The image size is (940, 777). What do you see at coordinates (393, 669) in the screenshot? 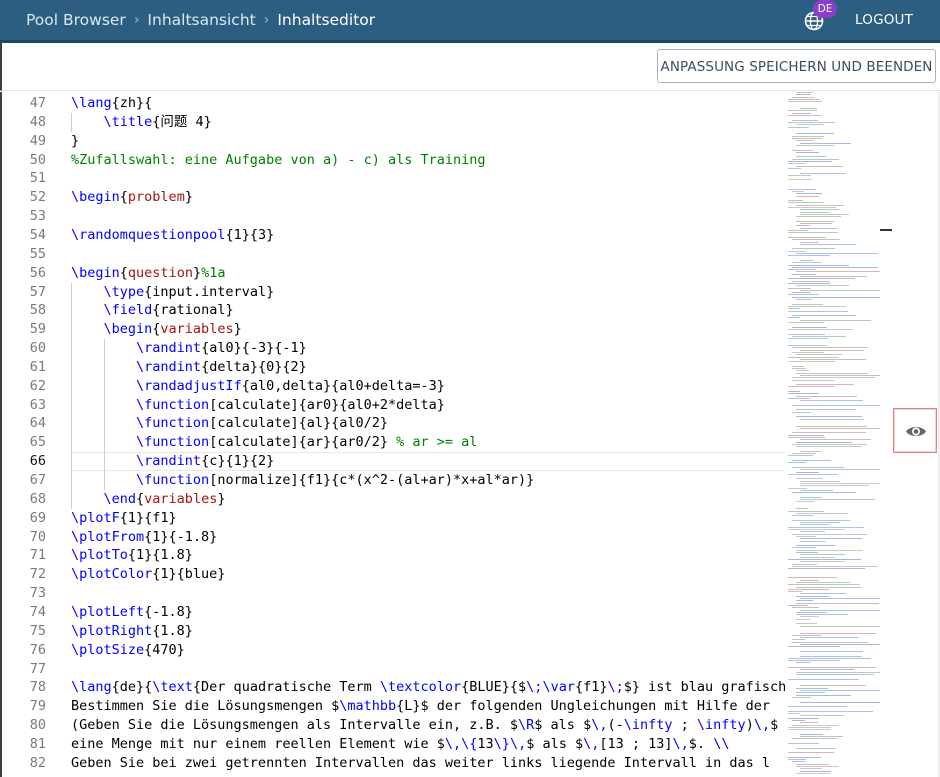
I see `code-line: 77` at bounding box center [393, 669].